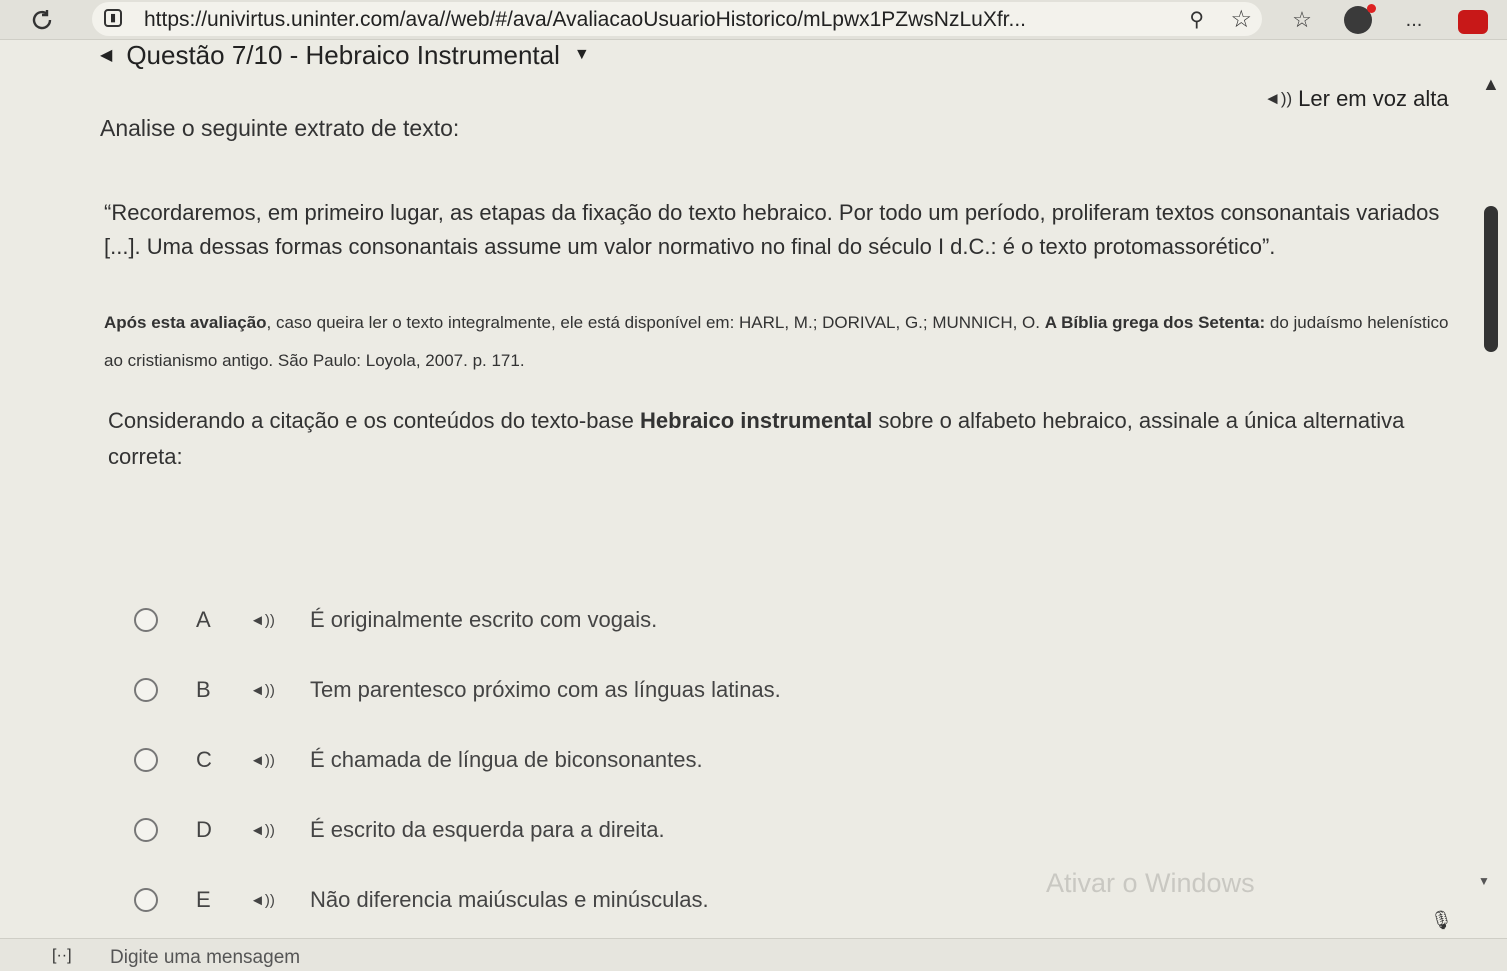 This screenshot has width=1507, height=971. Describe the element at coordinates (1491, 84) in the screenshot. I see `scroll-up-arrow-icon: ▲` at that location.